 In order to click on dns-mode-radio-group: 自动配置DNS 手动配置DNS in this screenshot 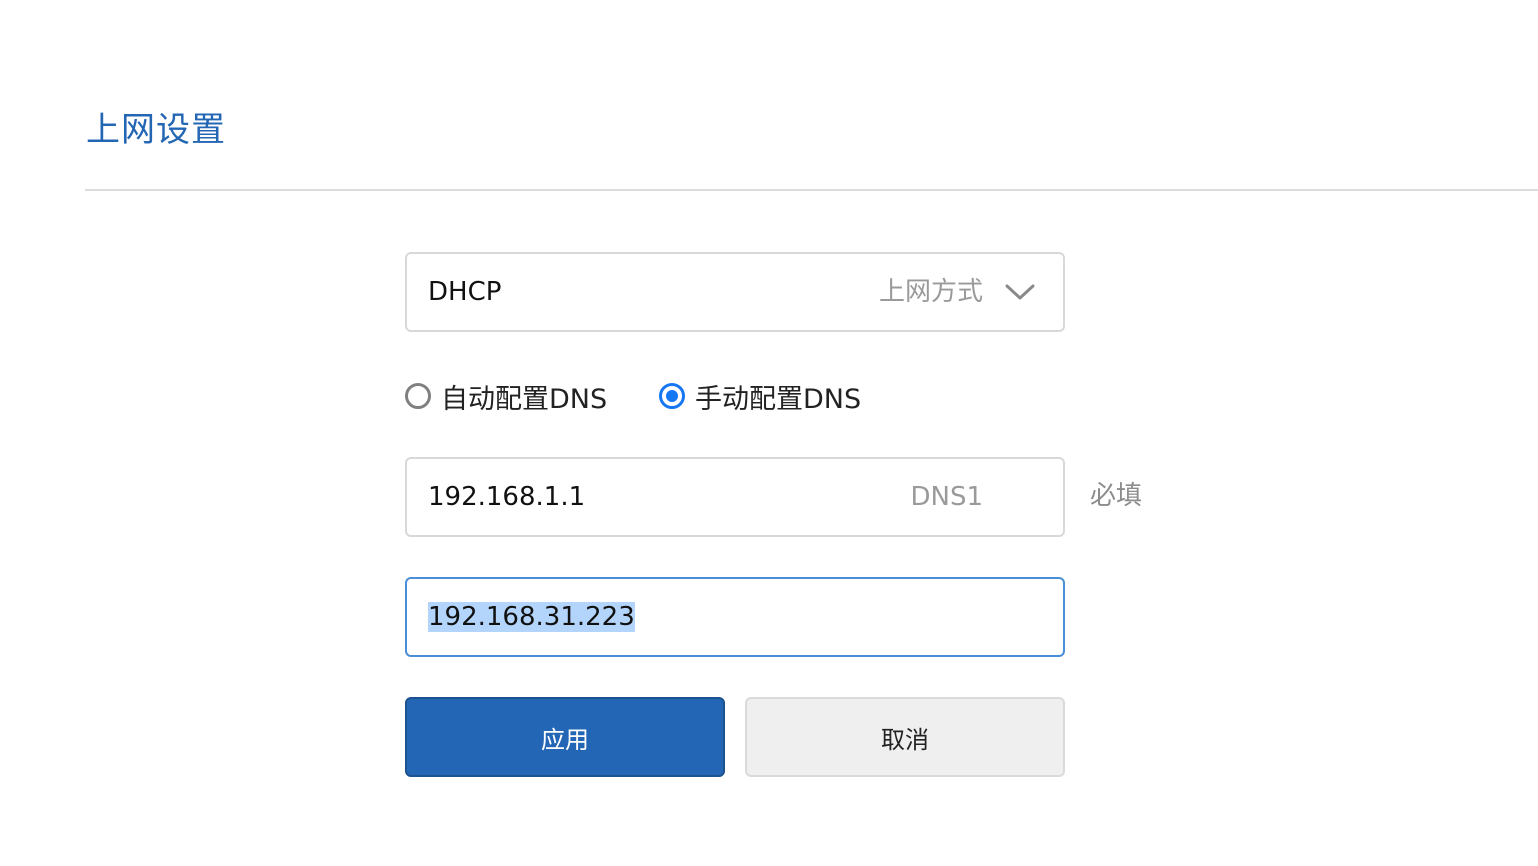, I will do `click(735, 396)`.